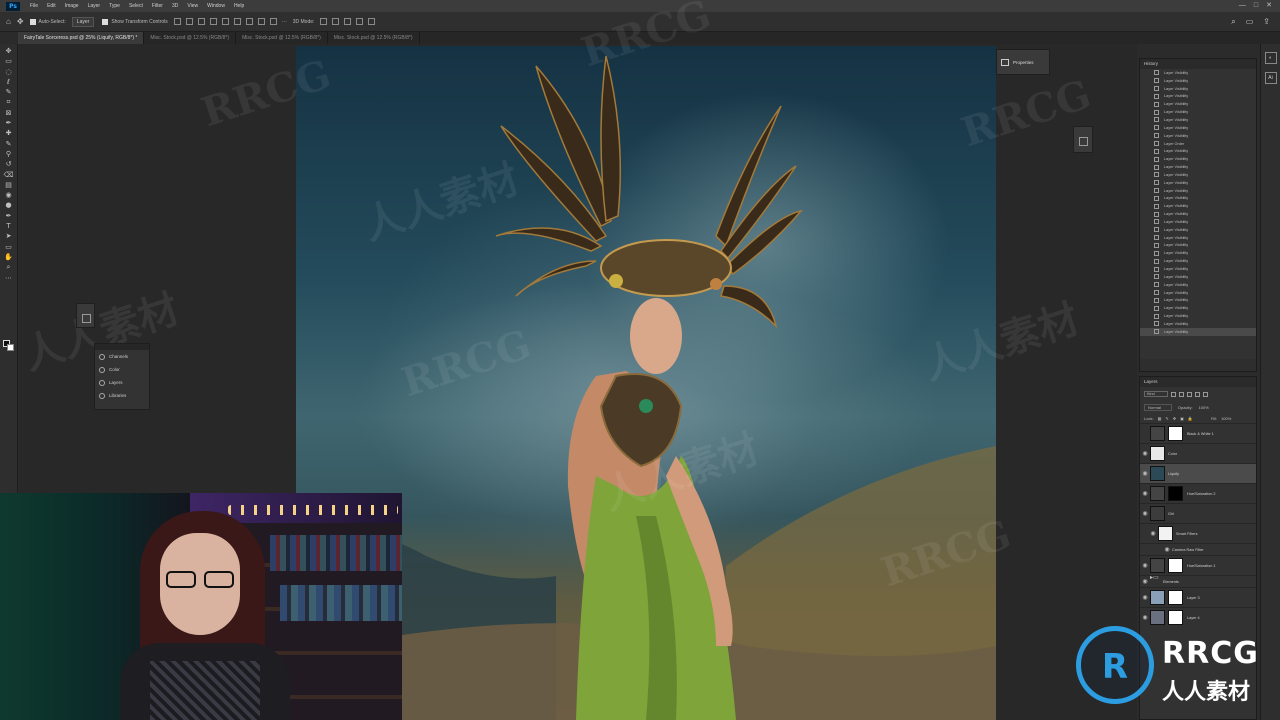 The image size is (1280, 720). What do you see at coordinates (8, 21) in the screenshot?
I see `home-icon: ⌂` at bounding box center [8, 21].